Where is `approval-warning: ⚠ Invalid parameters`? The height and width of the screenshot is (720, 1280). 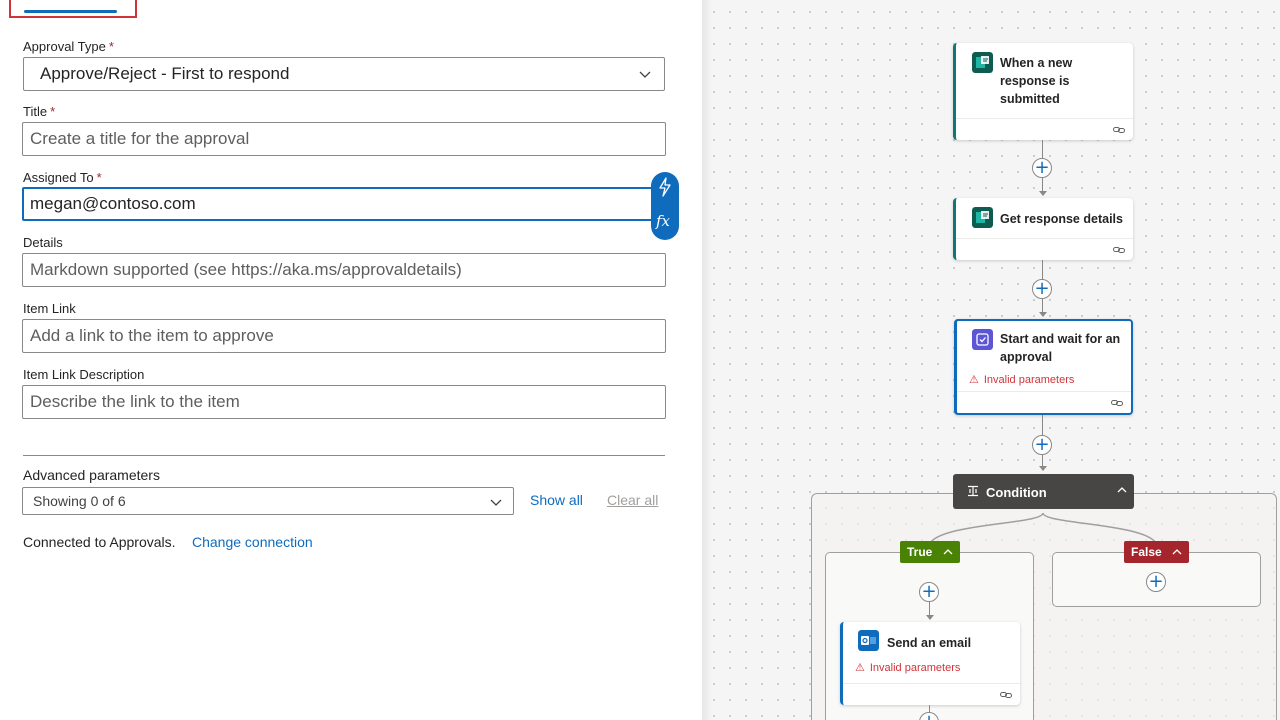 approval-warning: ⚠ Invalid parameters is located at coordinates (1022, 380).